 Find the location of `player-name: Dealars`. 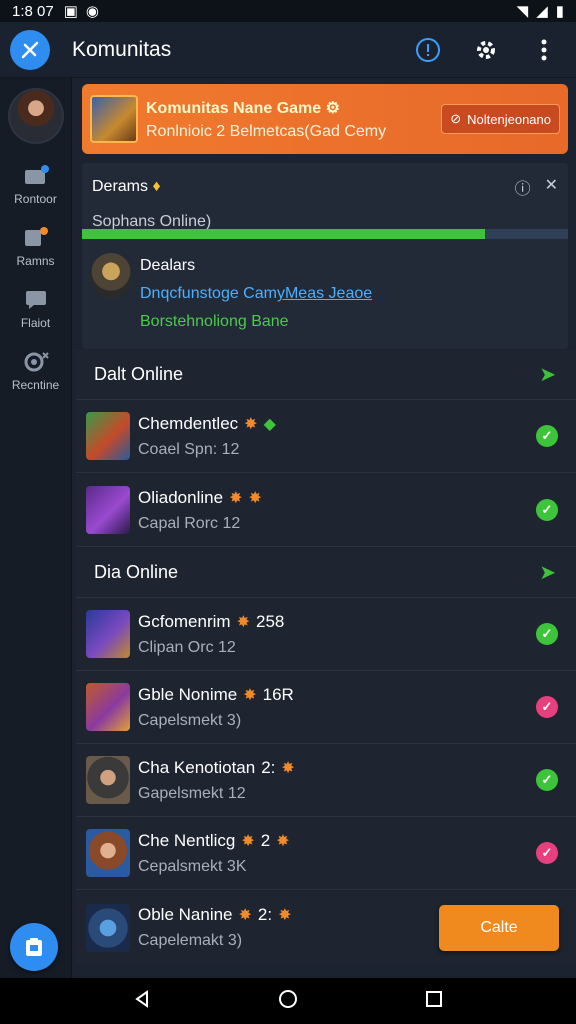

player-name: Dealars is located at coordinates (168, 265).